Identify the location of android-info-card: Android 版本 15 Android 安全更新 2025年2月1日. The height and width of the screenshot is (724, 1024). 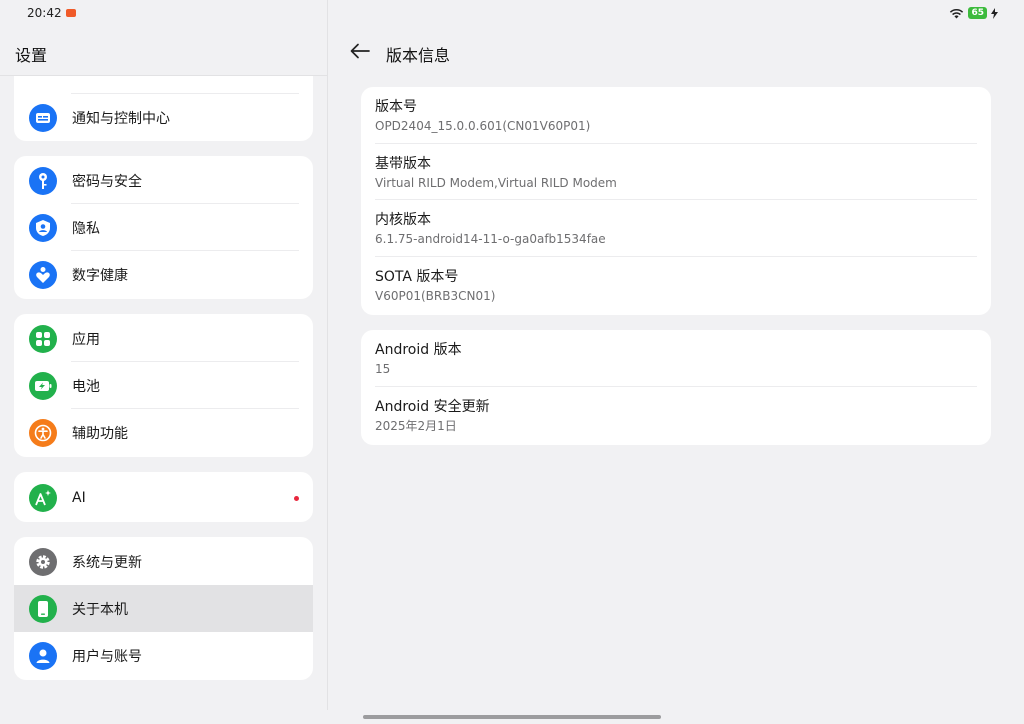
(676, 387).